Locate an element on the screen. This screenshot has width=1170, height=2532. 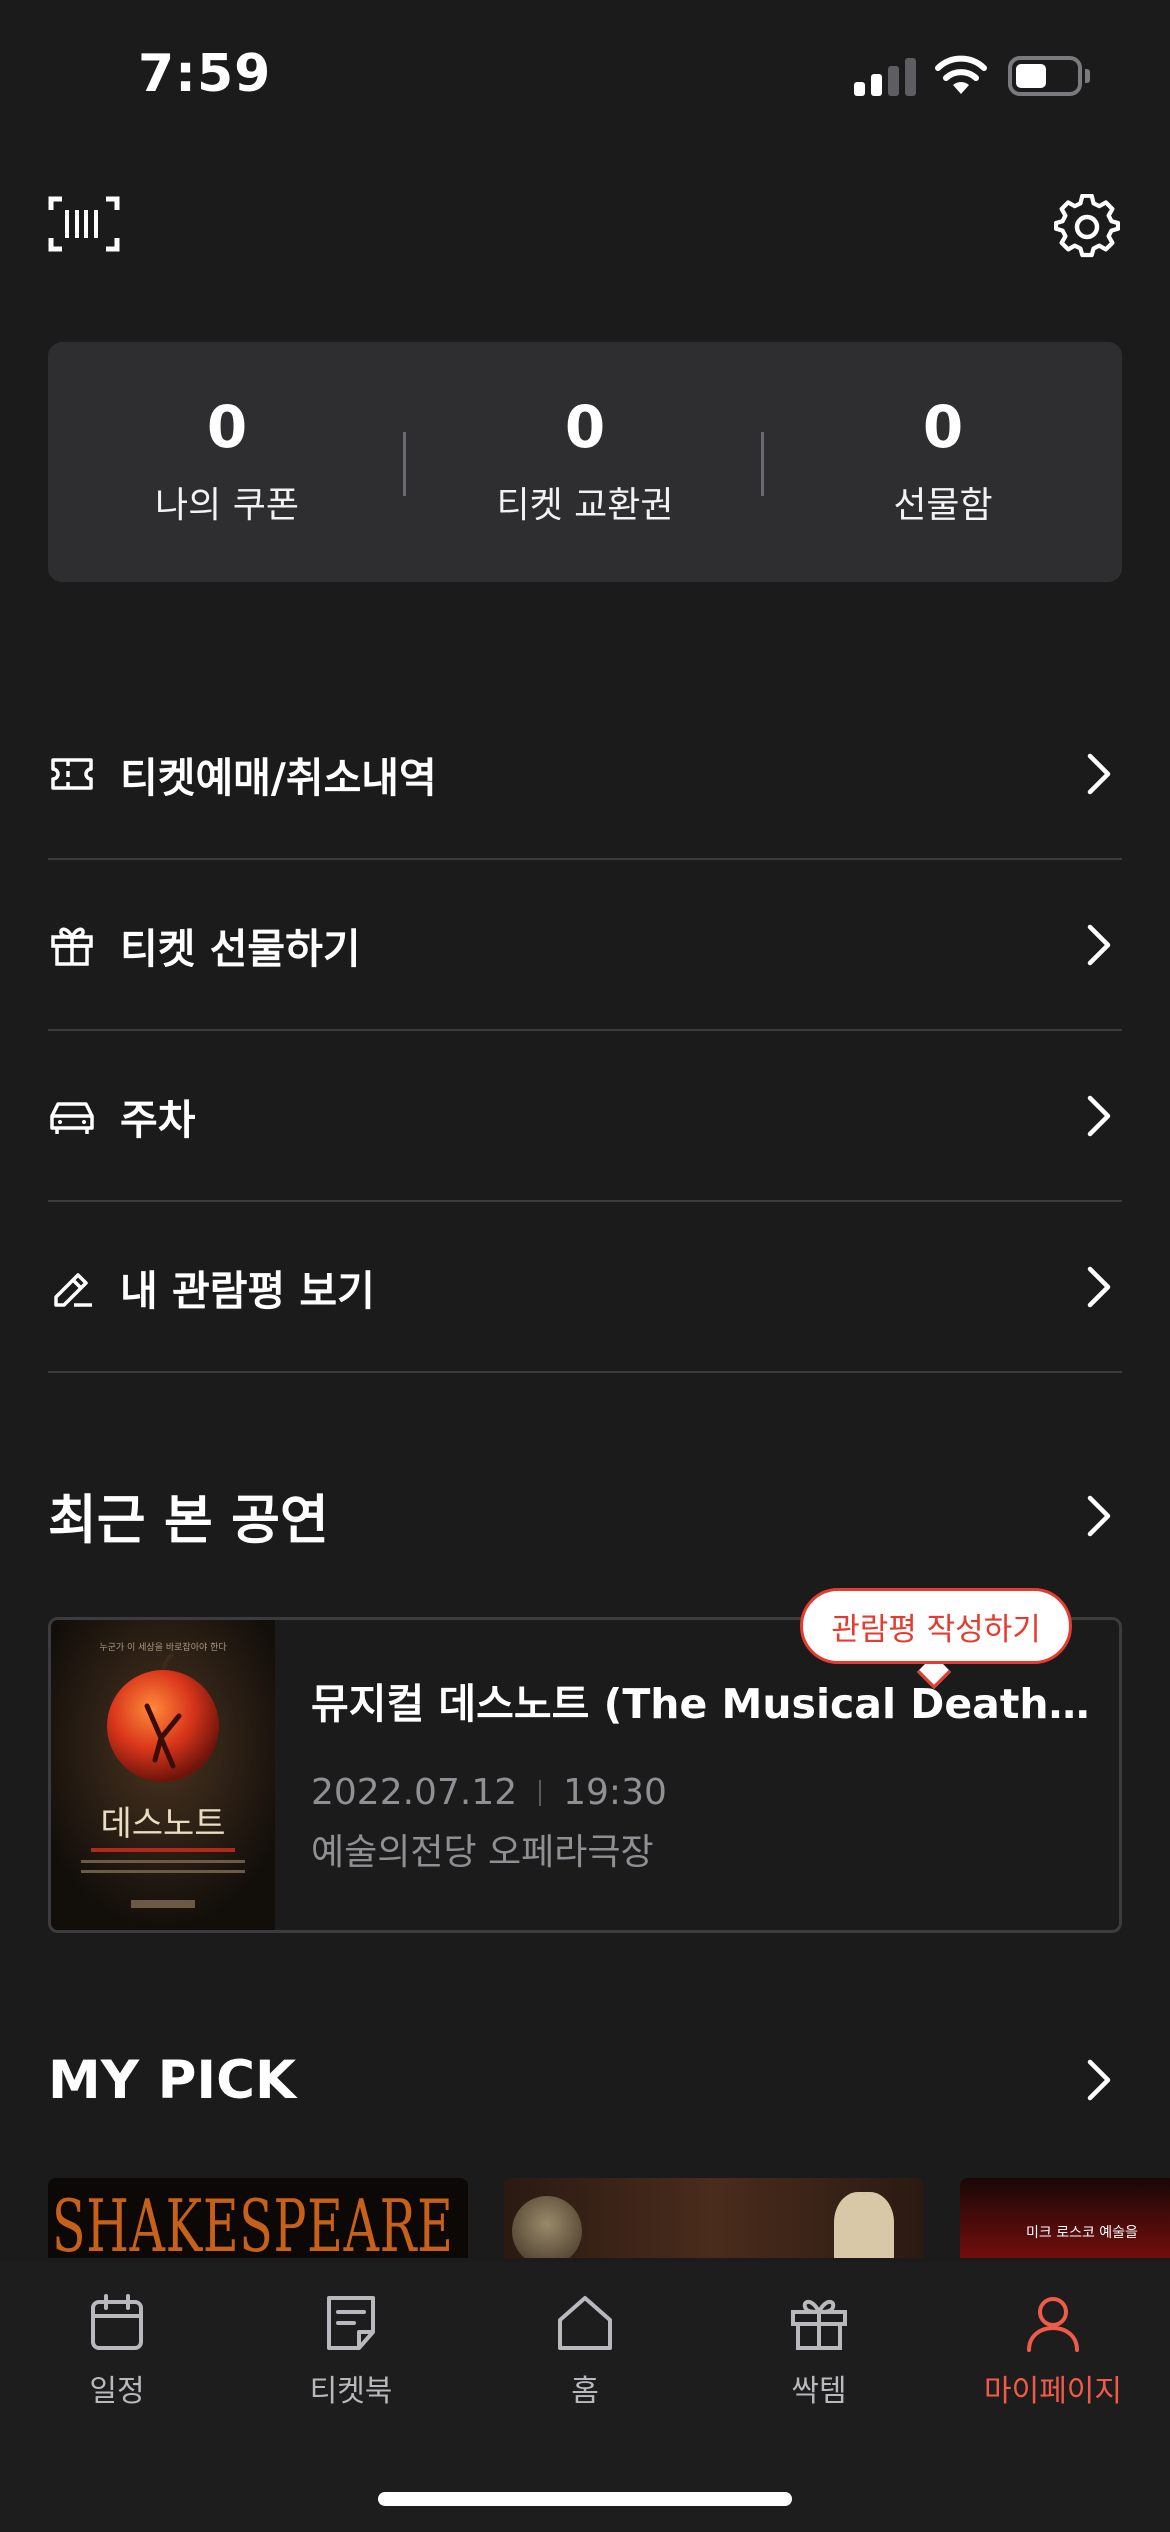
pencil-icon is located at coordinates (73, 1289).